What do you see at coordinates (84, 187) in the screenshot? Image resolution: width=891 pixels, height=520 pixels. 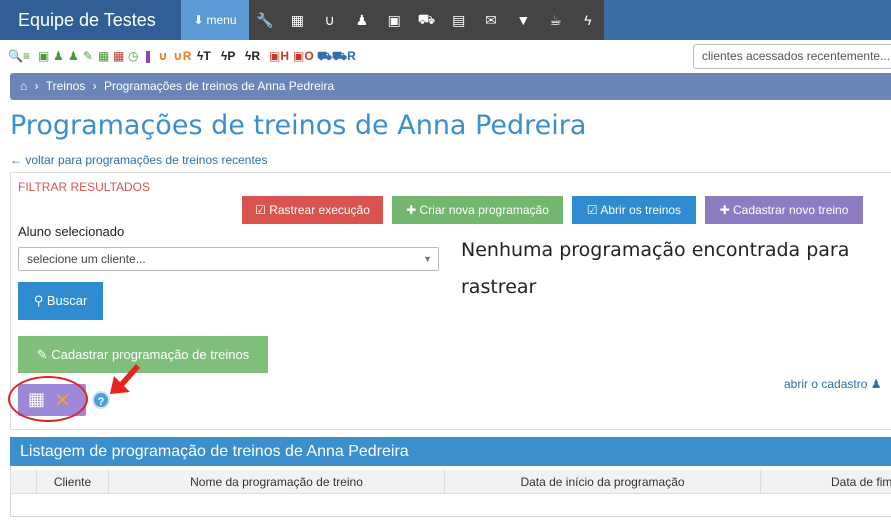 I see `filter-title: FILTRAR RESULTADOS` at bounding box center [84, 187].